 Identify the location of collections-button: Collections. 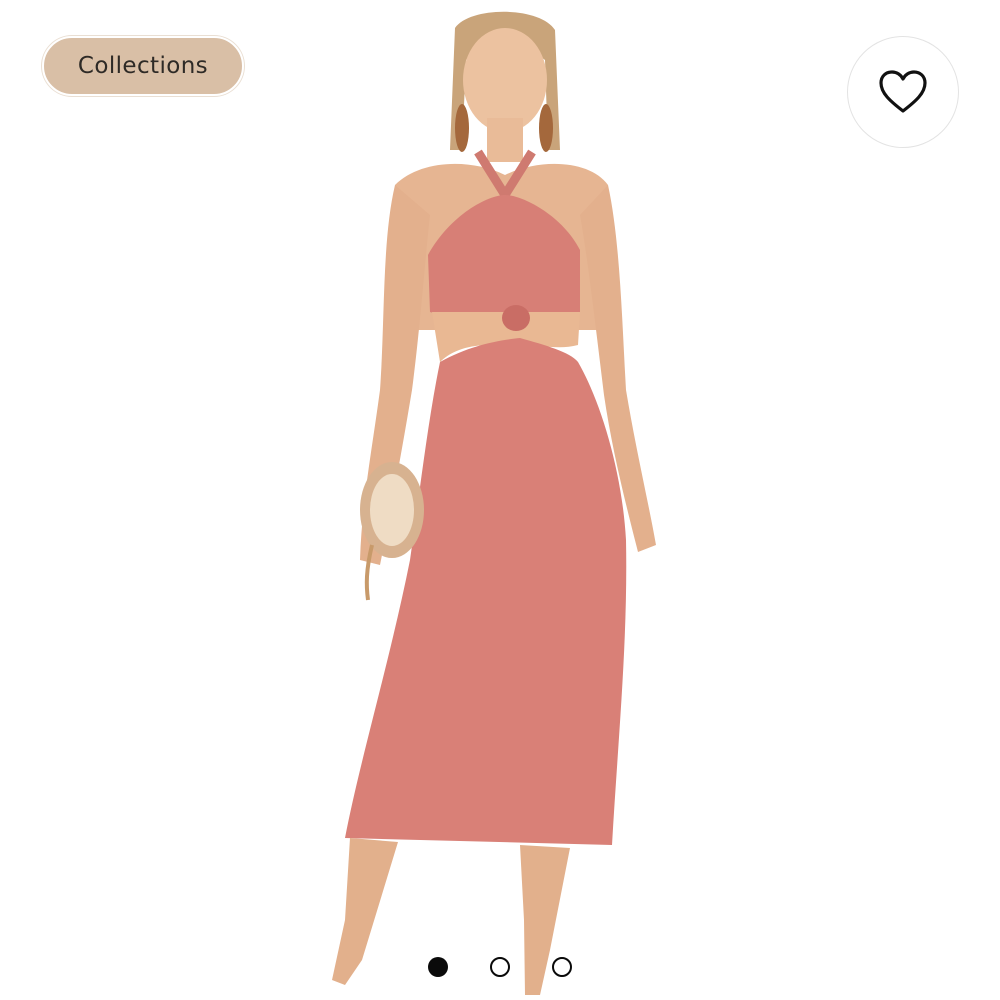
(143, 66).